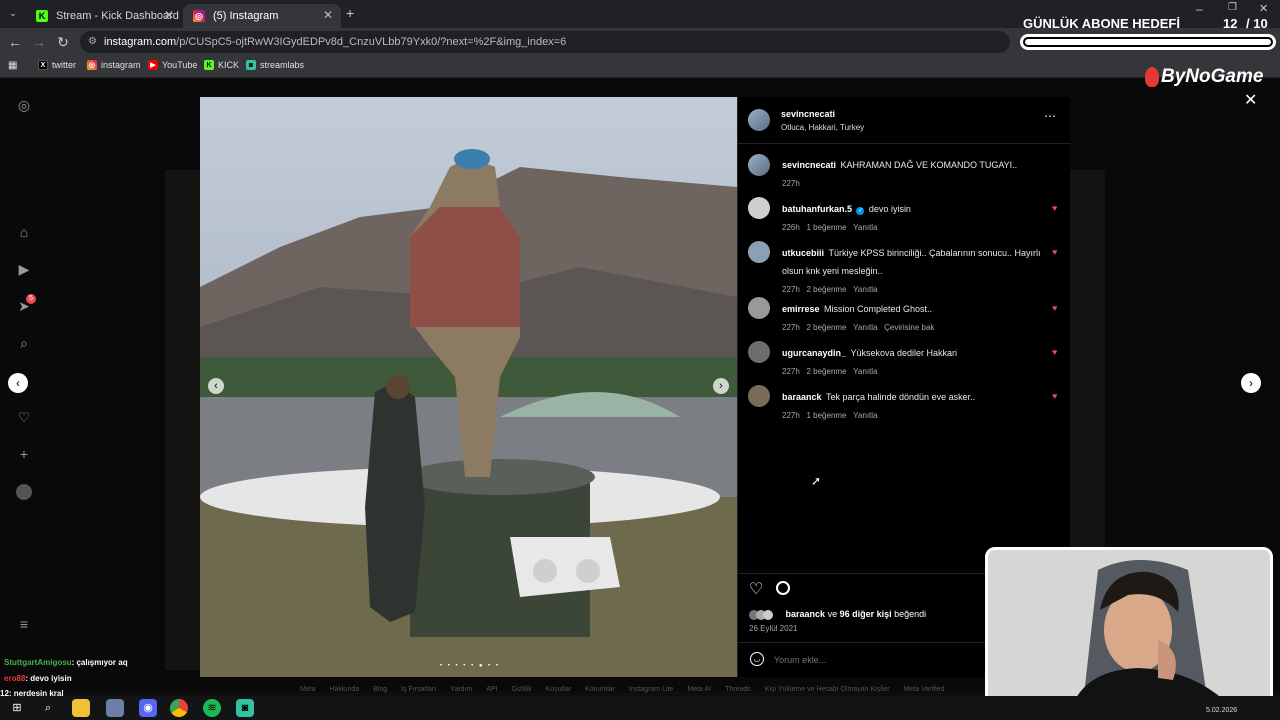  What do you see at coordinates (1222, 710) in the screenshot?
I see `system-date: 5.02.2026` at bounding box center [1222, 710].